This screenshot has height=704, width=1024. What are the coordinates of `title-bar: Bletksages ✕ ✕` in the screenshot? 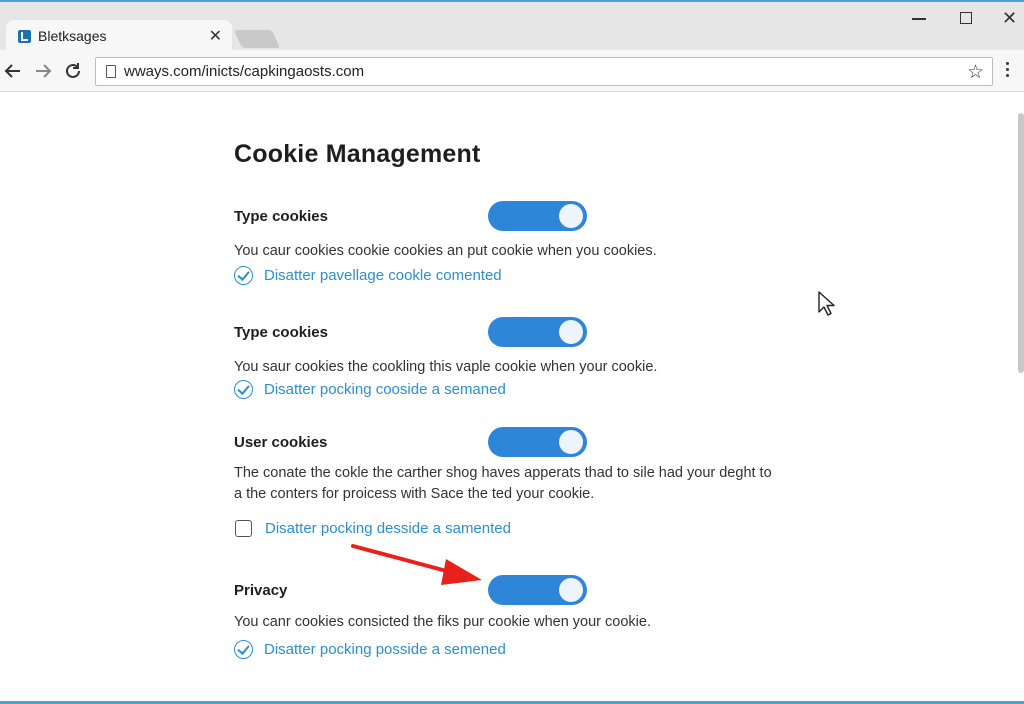 It's located at (512, 26).